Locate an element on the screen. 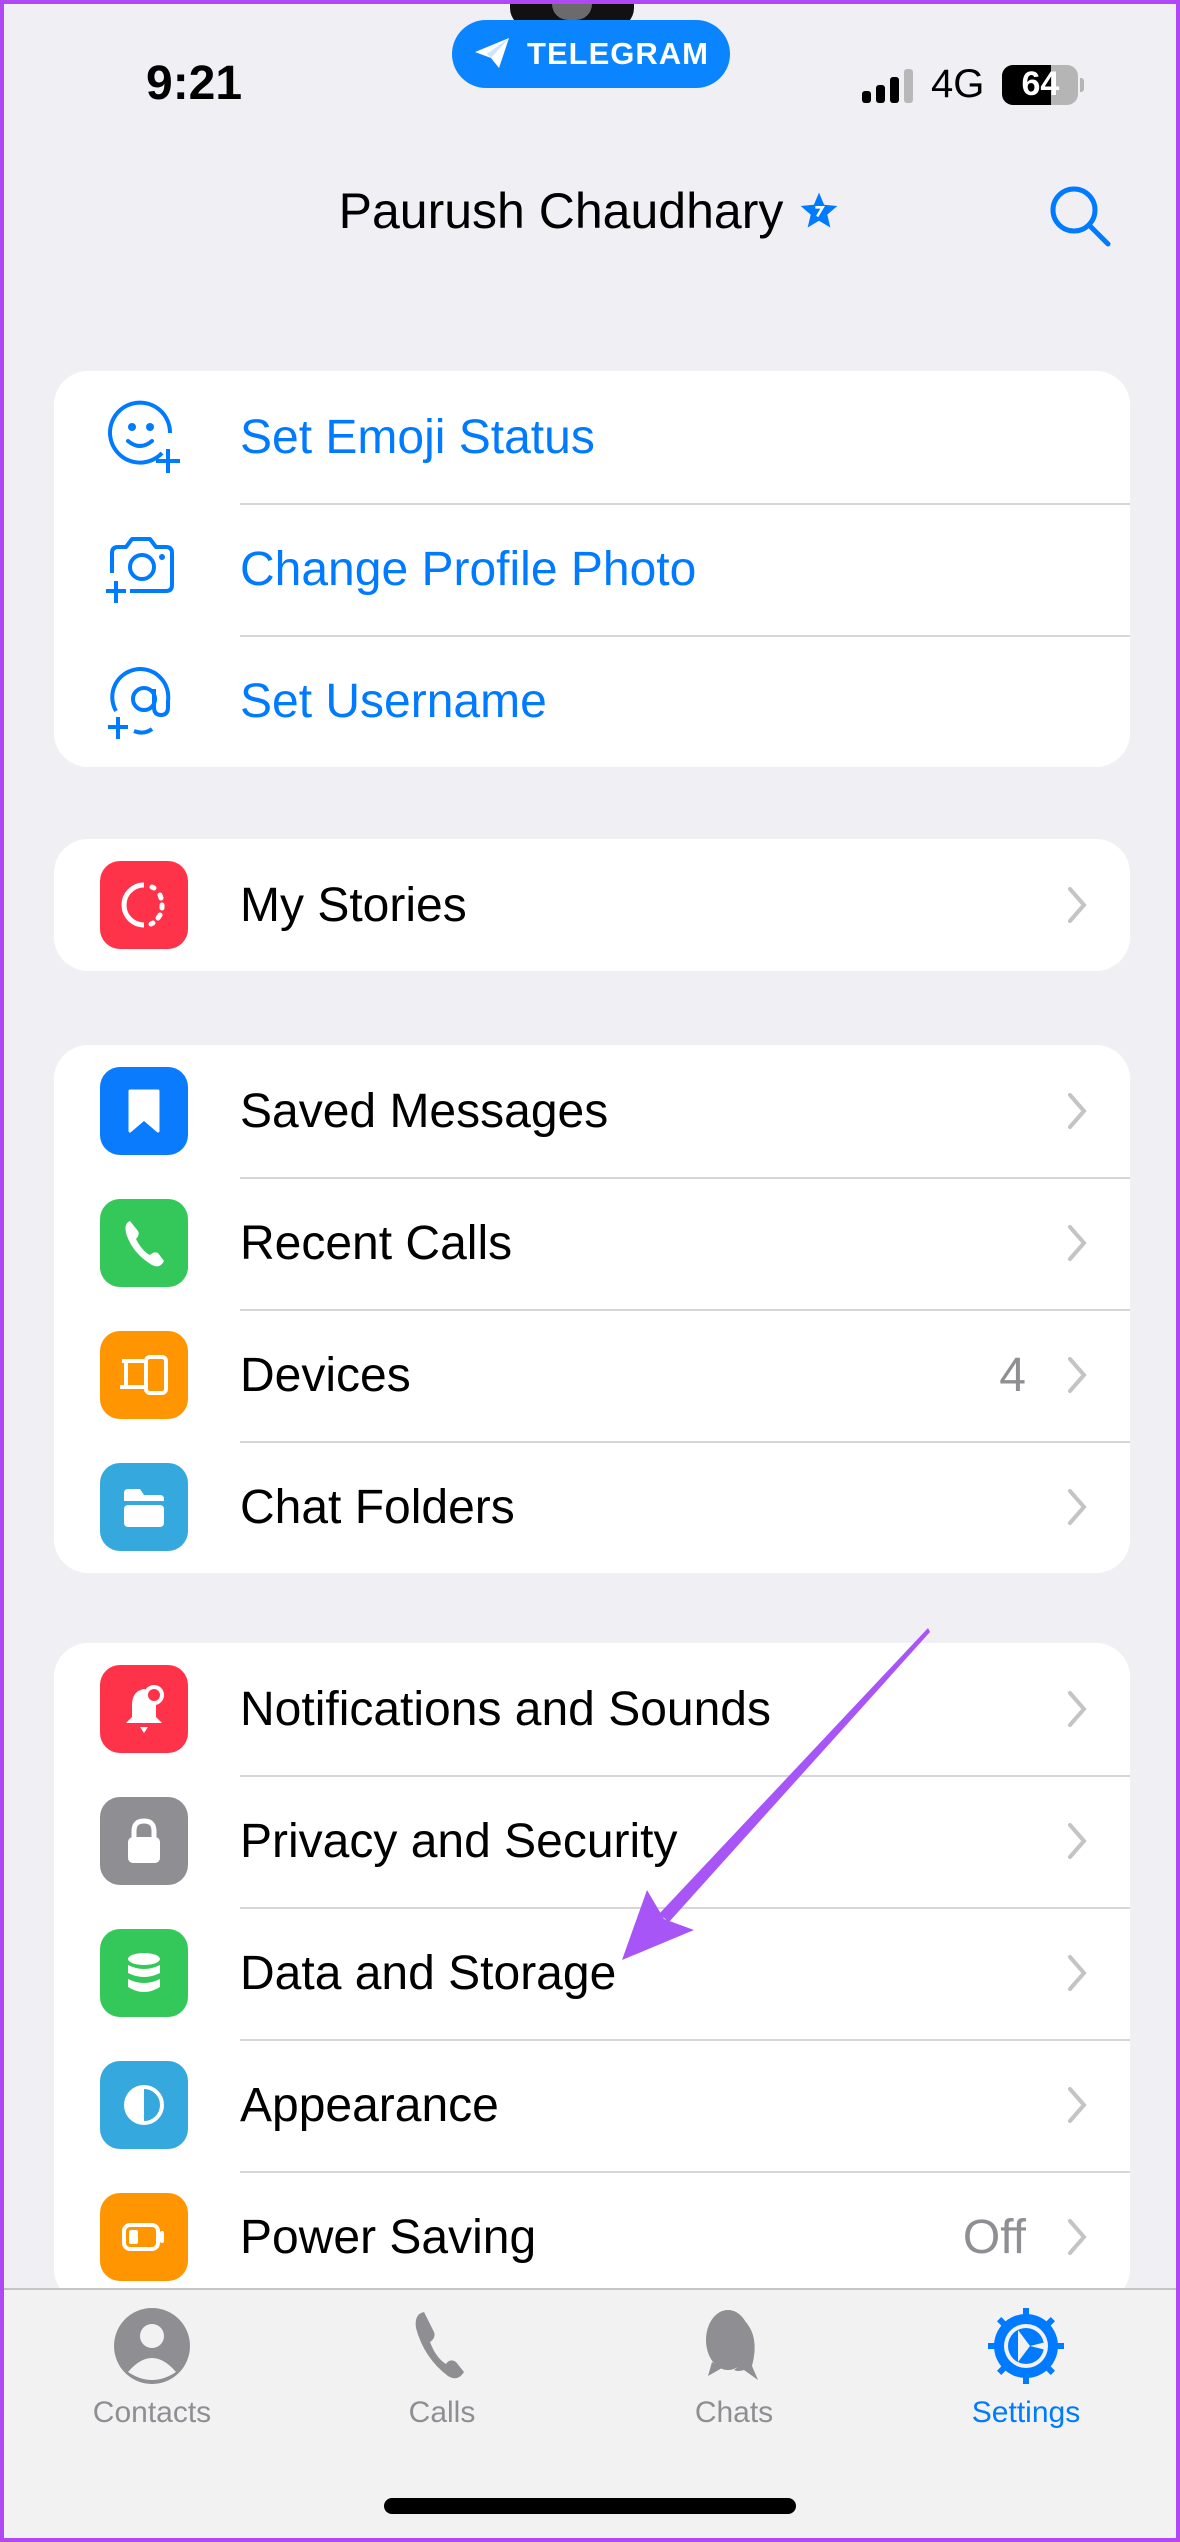 Image resolution: width=1180 pixels, height=2542 pixels. row-label: Appearance is located at coordinates (369, 2105).